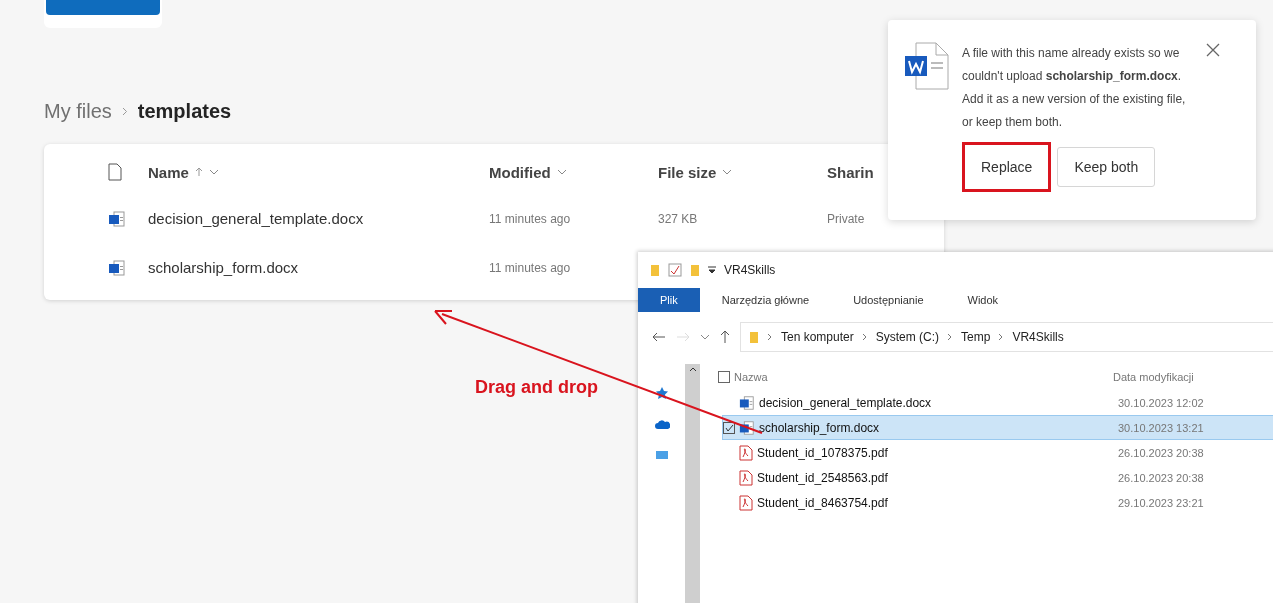 The height and width of the screenshot is (603, 1273). Describe the element at coordinates (78, 111) in the screenshot. I see `breadcrumb-item: My files` at that location.